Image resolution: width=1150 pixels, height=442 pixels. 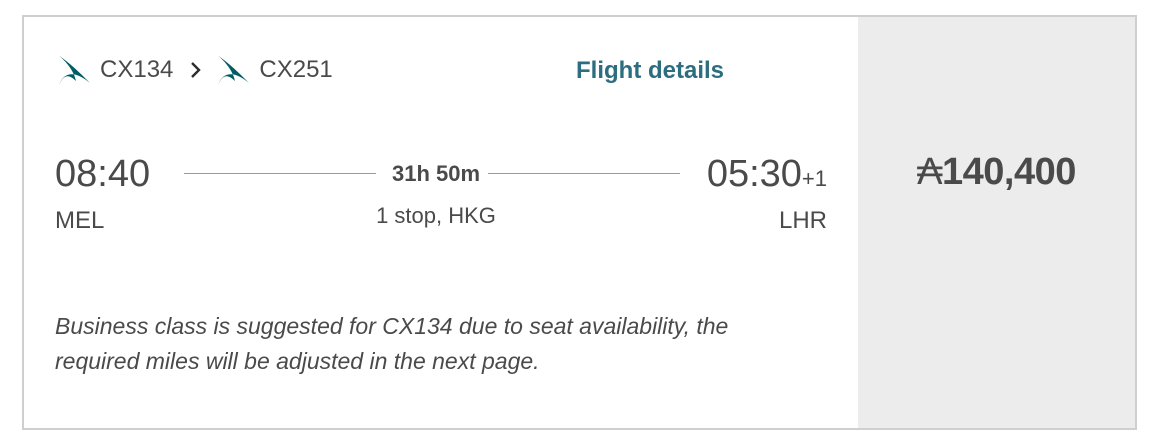 I want to click on arrival-day-offset: +1, so click(x=814, y=178).